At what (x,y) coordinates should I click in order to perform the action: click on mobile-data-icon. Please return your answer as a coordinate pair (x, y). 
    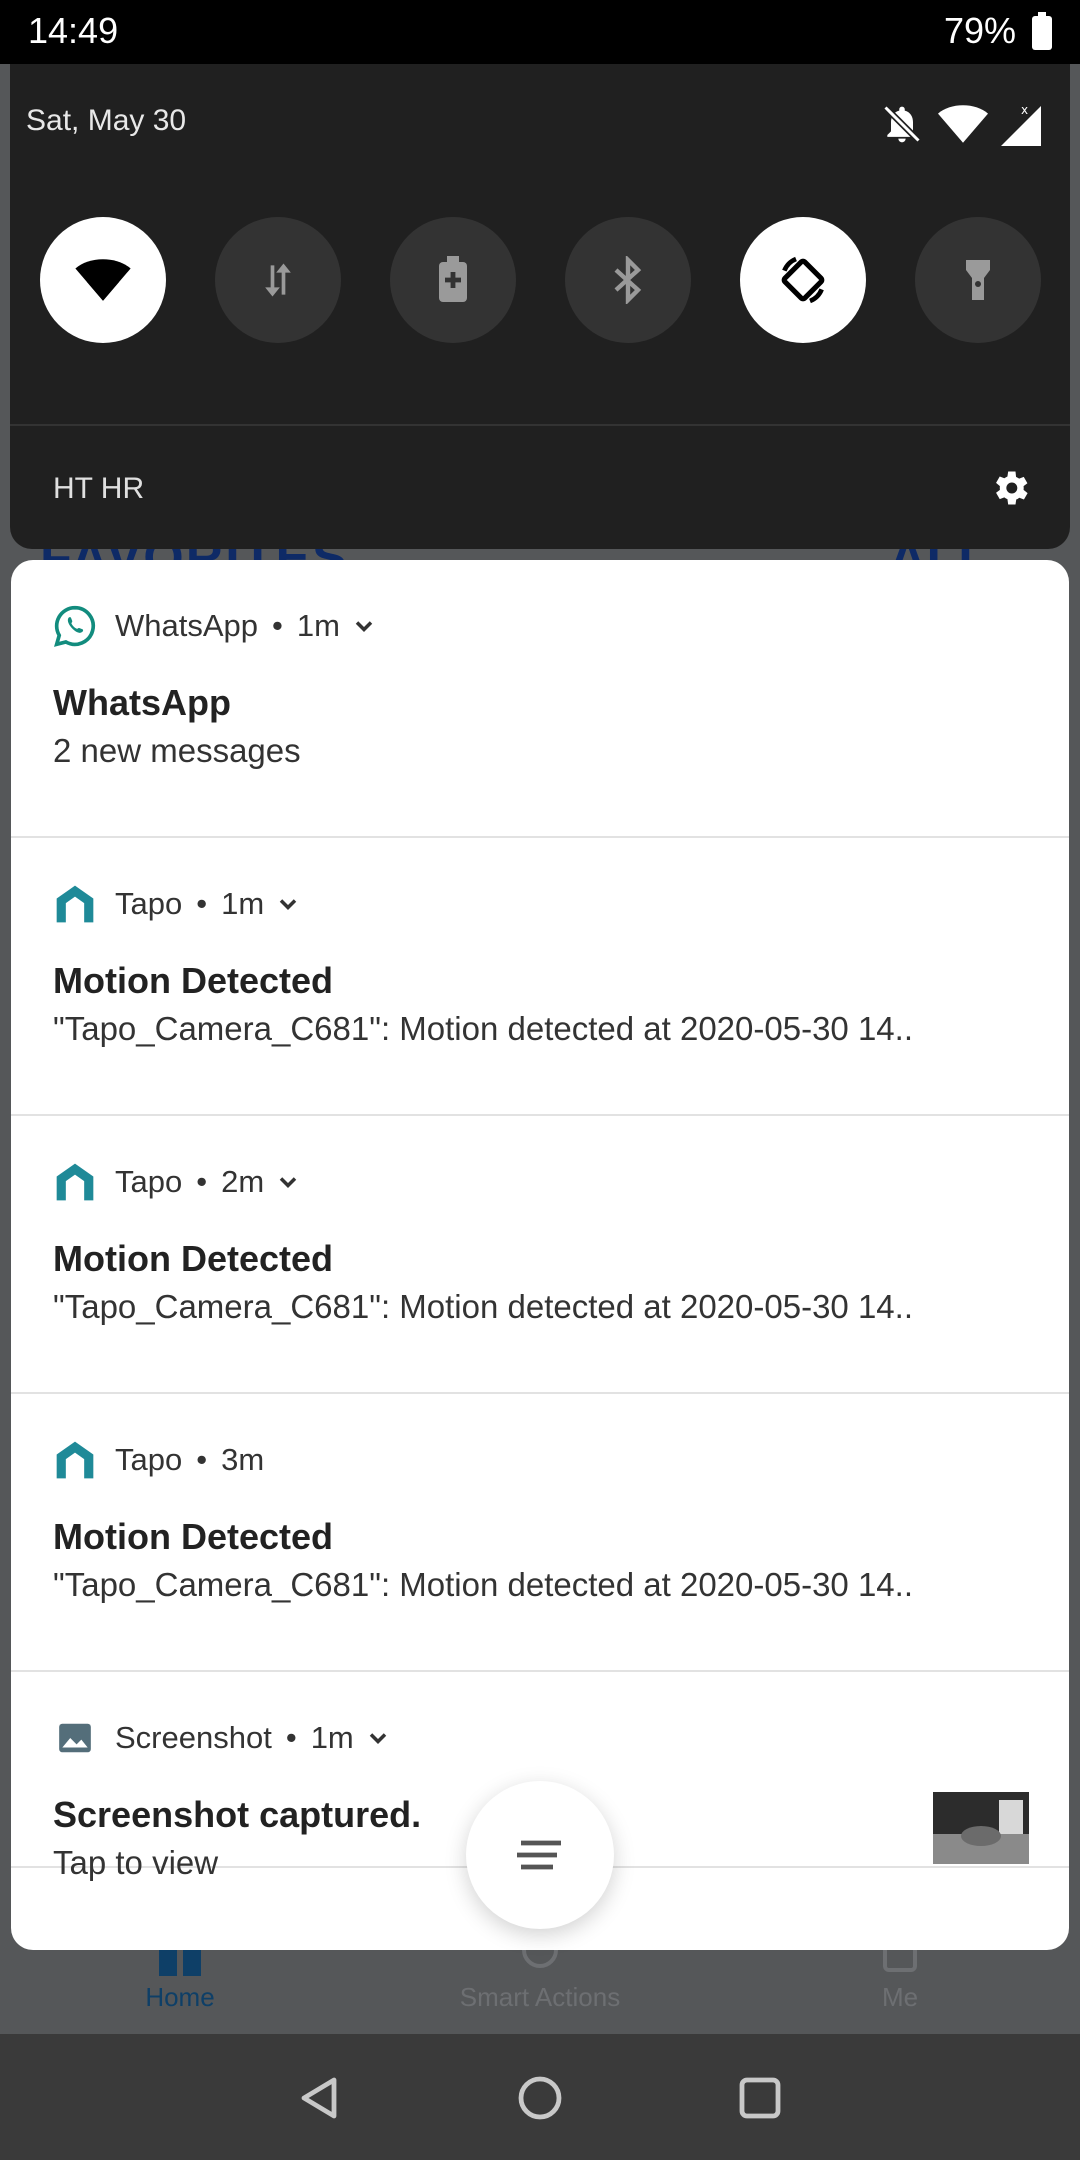
    Looking at the image, I should click on (278, 280).